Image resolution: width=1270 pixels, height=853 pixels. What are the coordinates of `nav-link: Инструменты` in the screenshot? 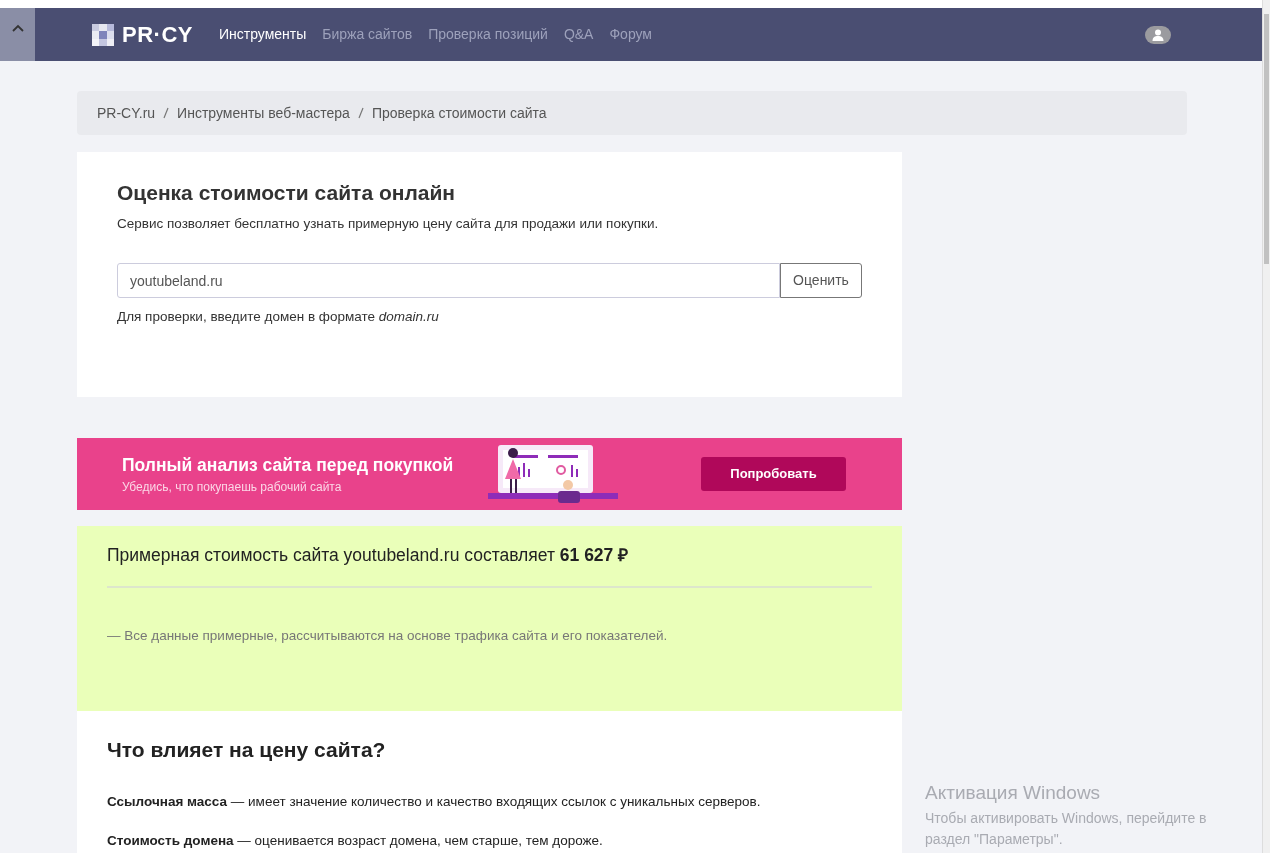 It's located at (262, 34).